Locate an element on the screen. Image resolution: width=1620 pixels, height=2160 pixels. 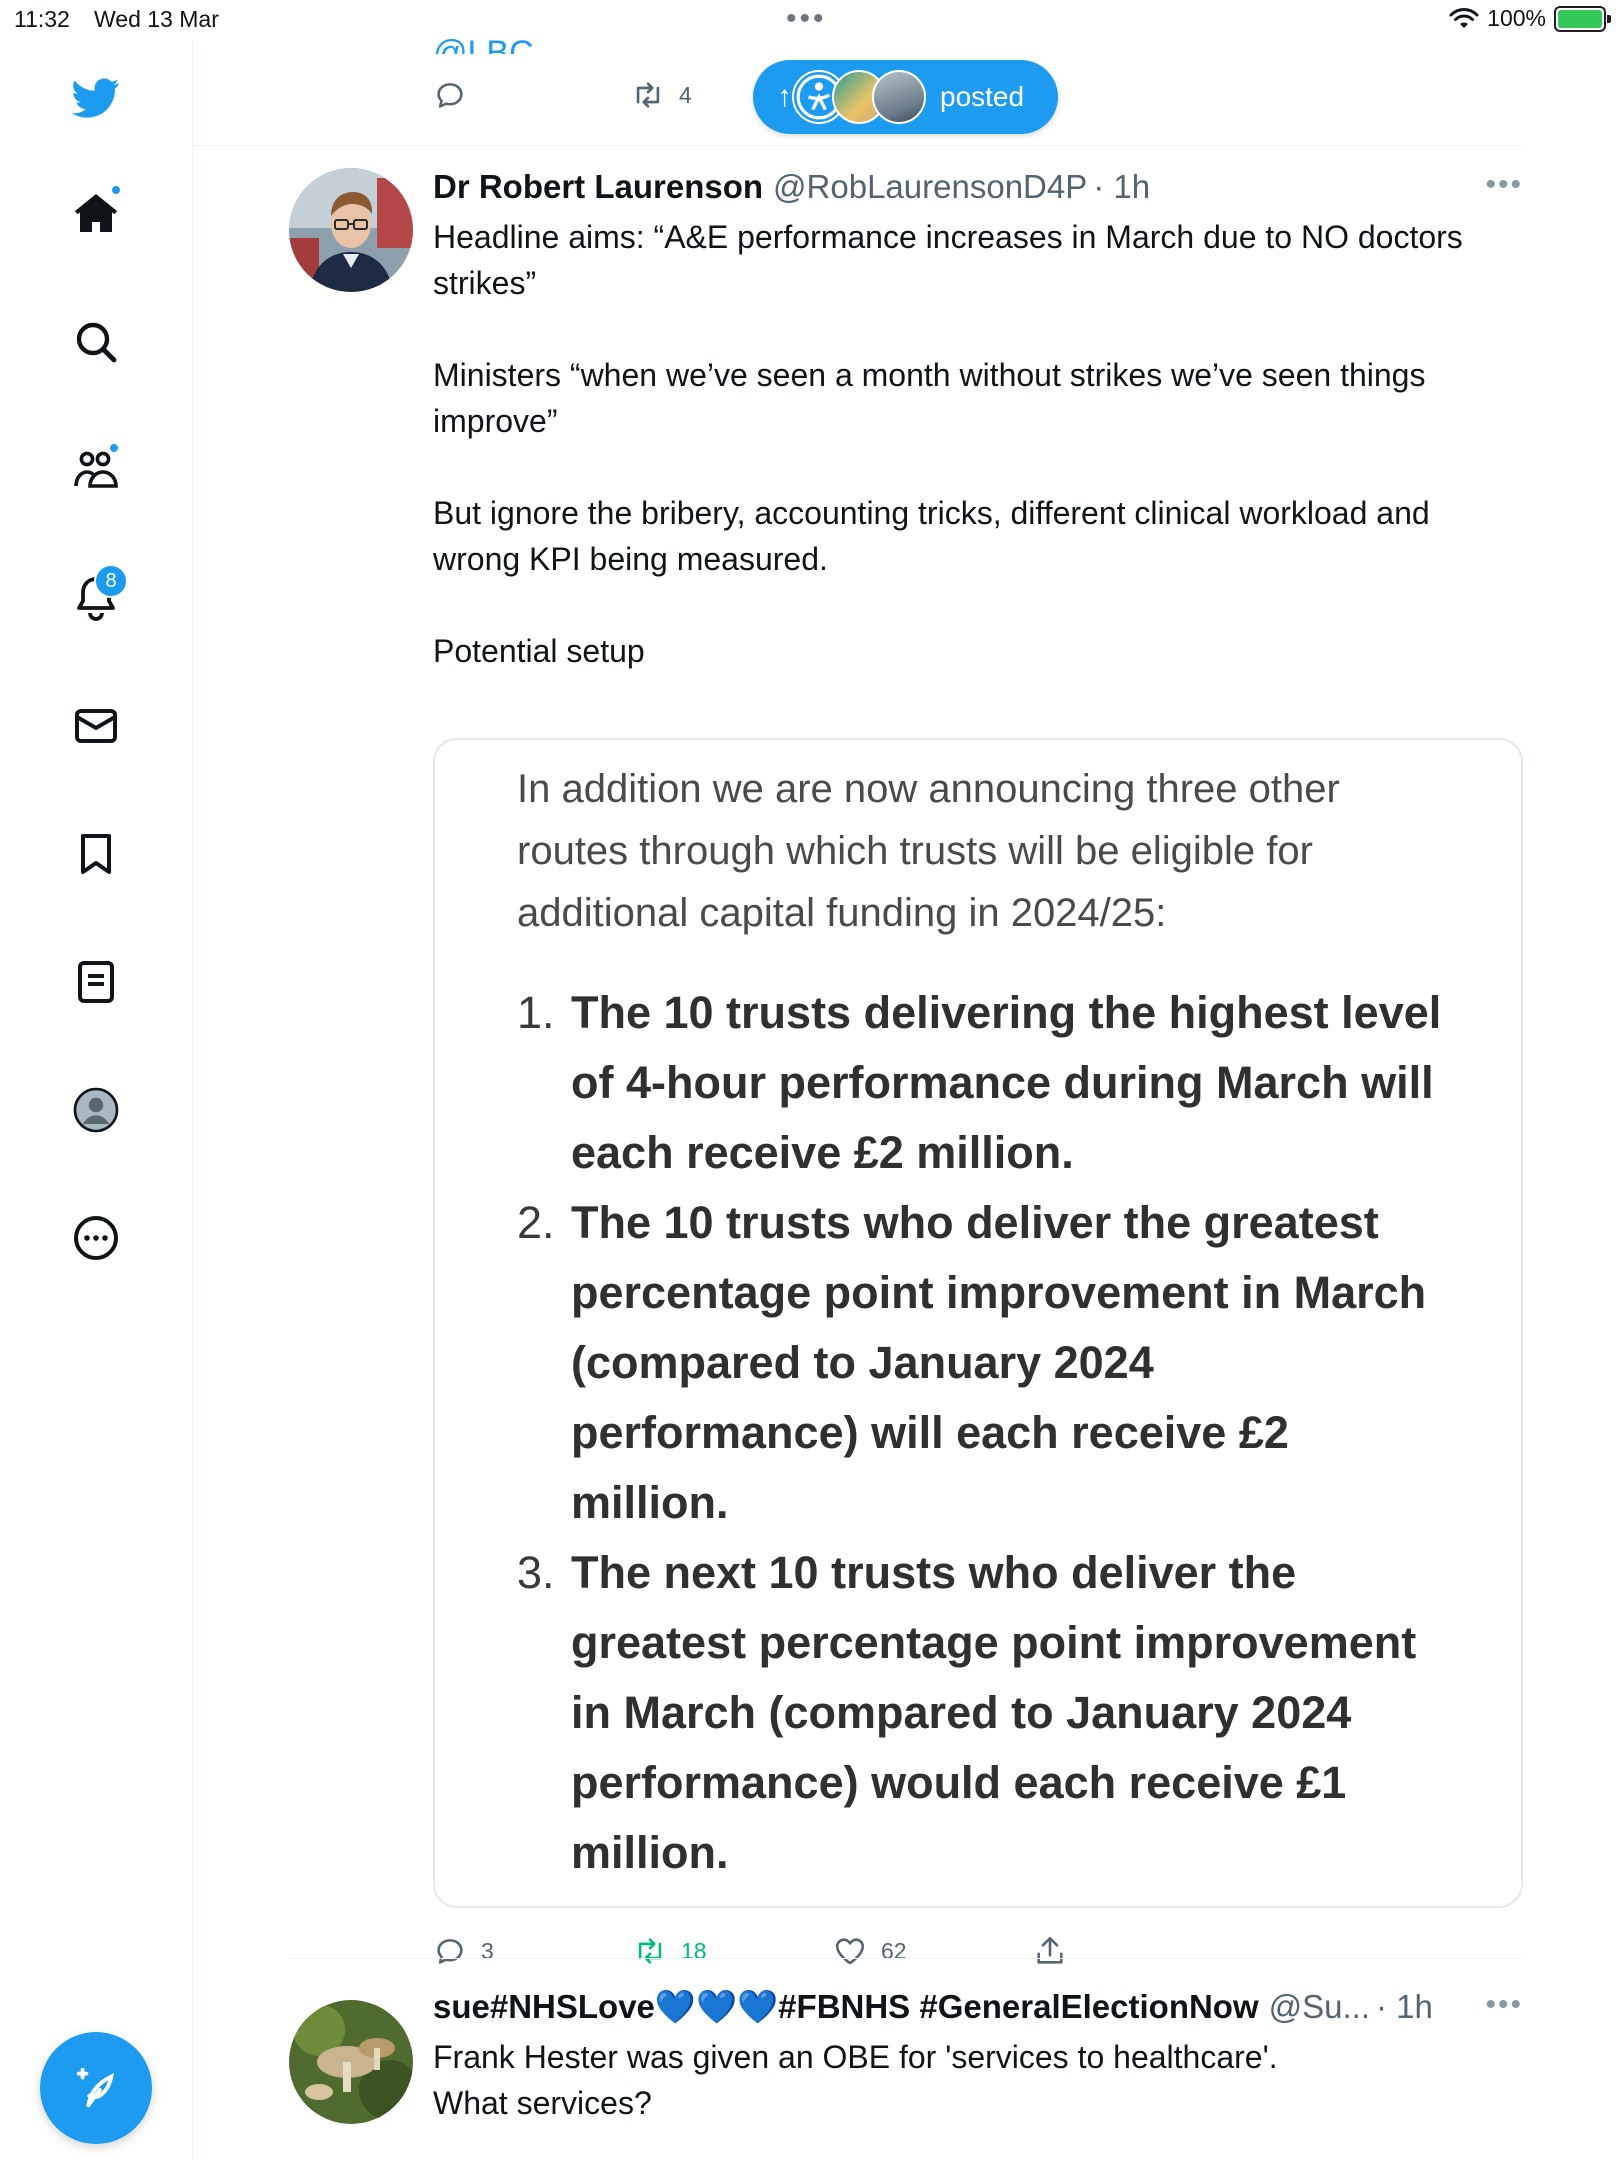
reply-button is located at coordinates (450, 95).